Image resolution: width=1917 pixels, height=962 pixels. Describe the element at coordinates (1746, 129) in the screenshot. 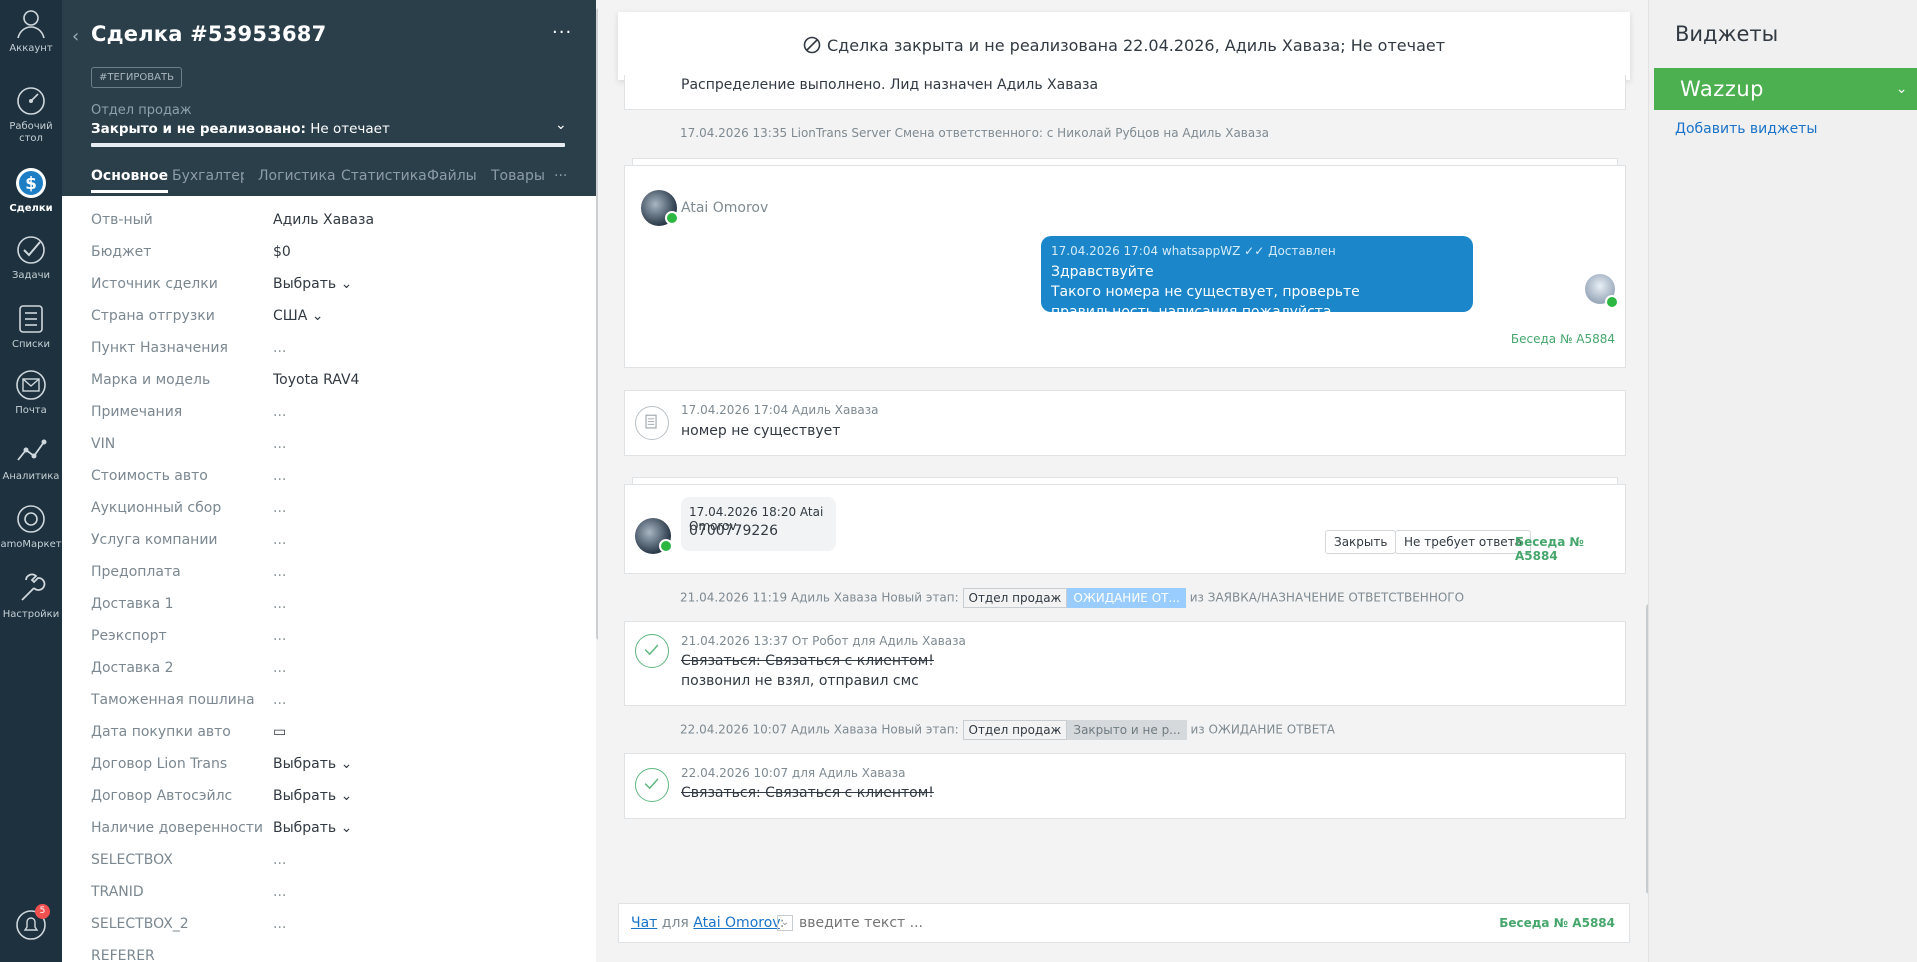

I see `add-widgets-link: Добавить виджеты` at that location.